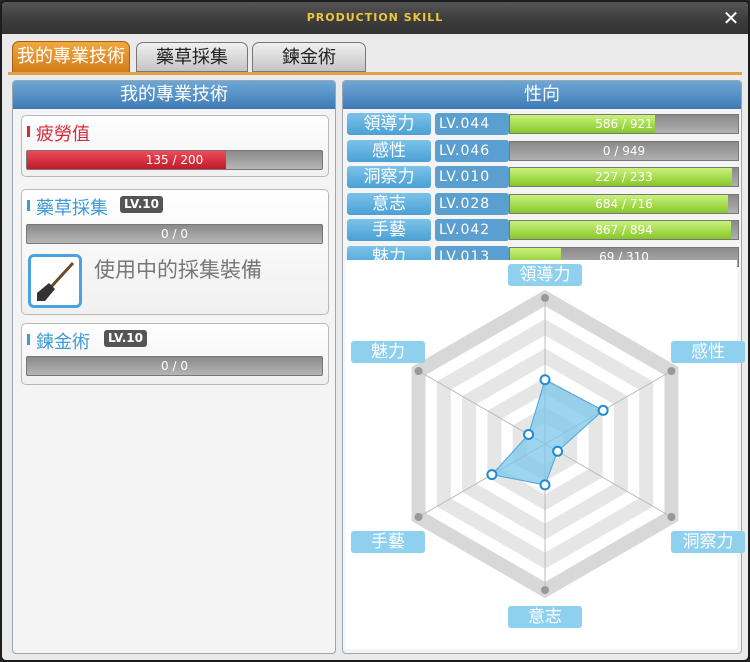 This screenshot has width=750, height=662. What do you see at coordinates (389, 203) in the screenshot?
I see `trait-name: 意志` at bounding box center [389, 203].